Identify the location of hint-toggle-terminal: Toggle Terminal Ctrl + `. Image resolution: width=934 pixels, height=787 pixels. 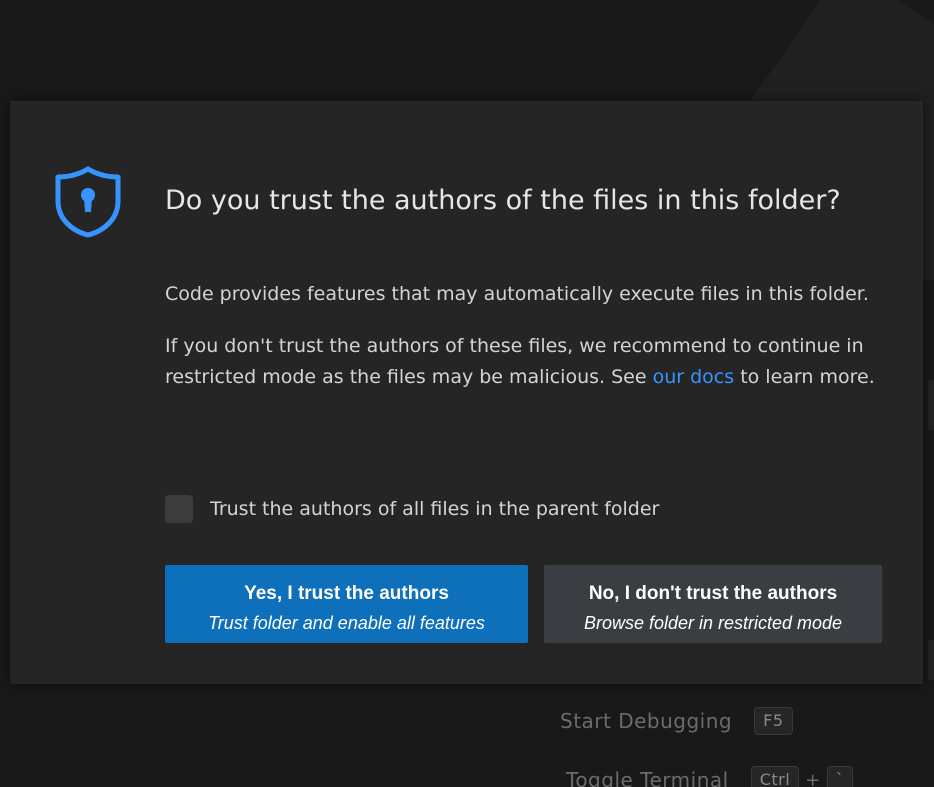
(710, 776).